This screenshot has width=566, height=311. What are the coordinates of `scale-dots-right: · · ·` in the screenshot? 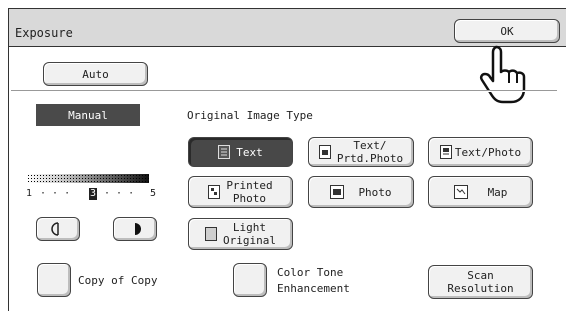 It's located at (119, 193).